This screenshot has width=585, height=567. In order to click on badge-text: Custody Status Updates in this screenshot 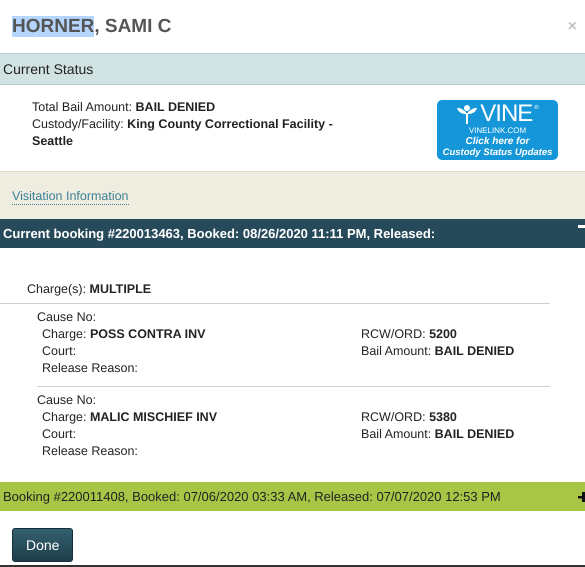, I will do `click(497, 152)`.